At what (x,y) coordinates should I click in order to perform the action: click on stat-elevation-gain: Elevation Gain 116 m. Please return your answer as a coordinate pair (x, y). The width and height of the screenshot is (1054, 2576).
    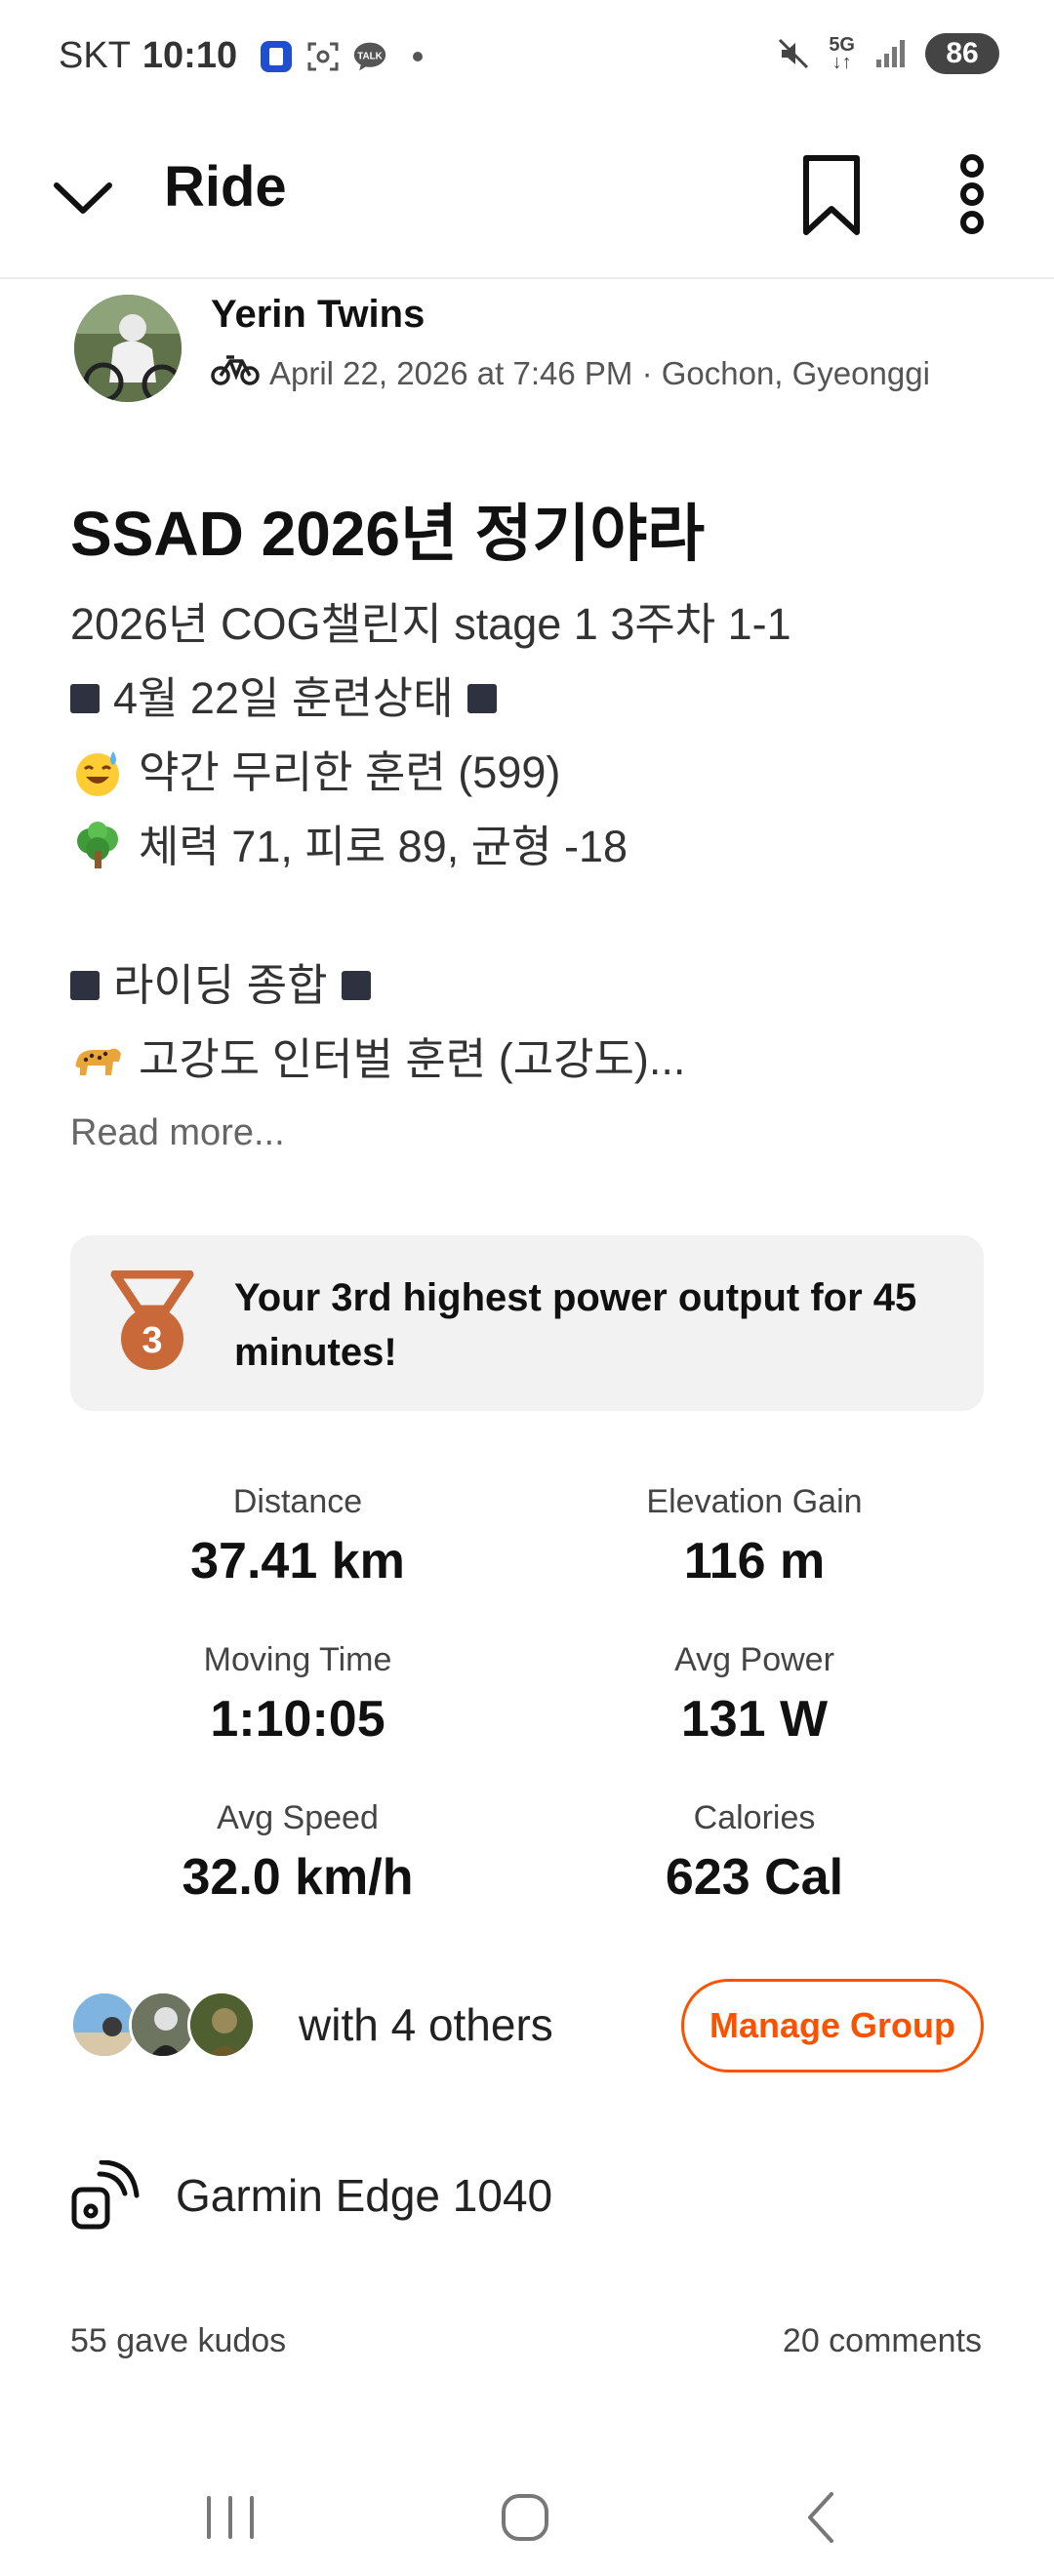
    Looking at the image, I should click on (754, 1536).